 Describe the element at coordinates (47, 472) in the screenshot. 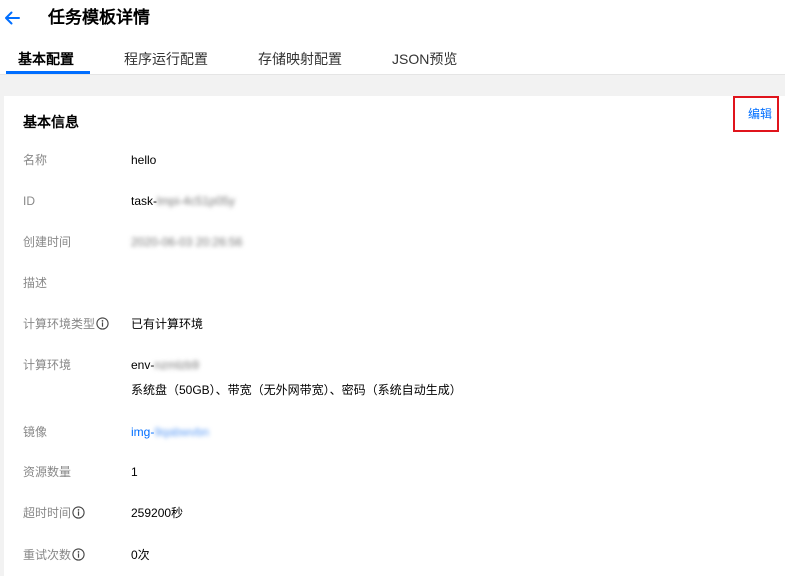

I see `resource-count-label: 资源数量` at that location.